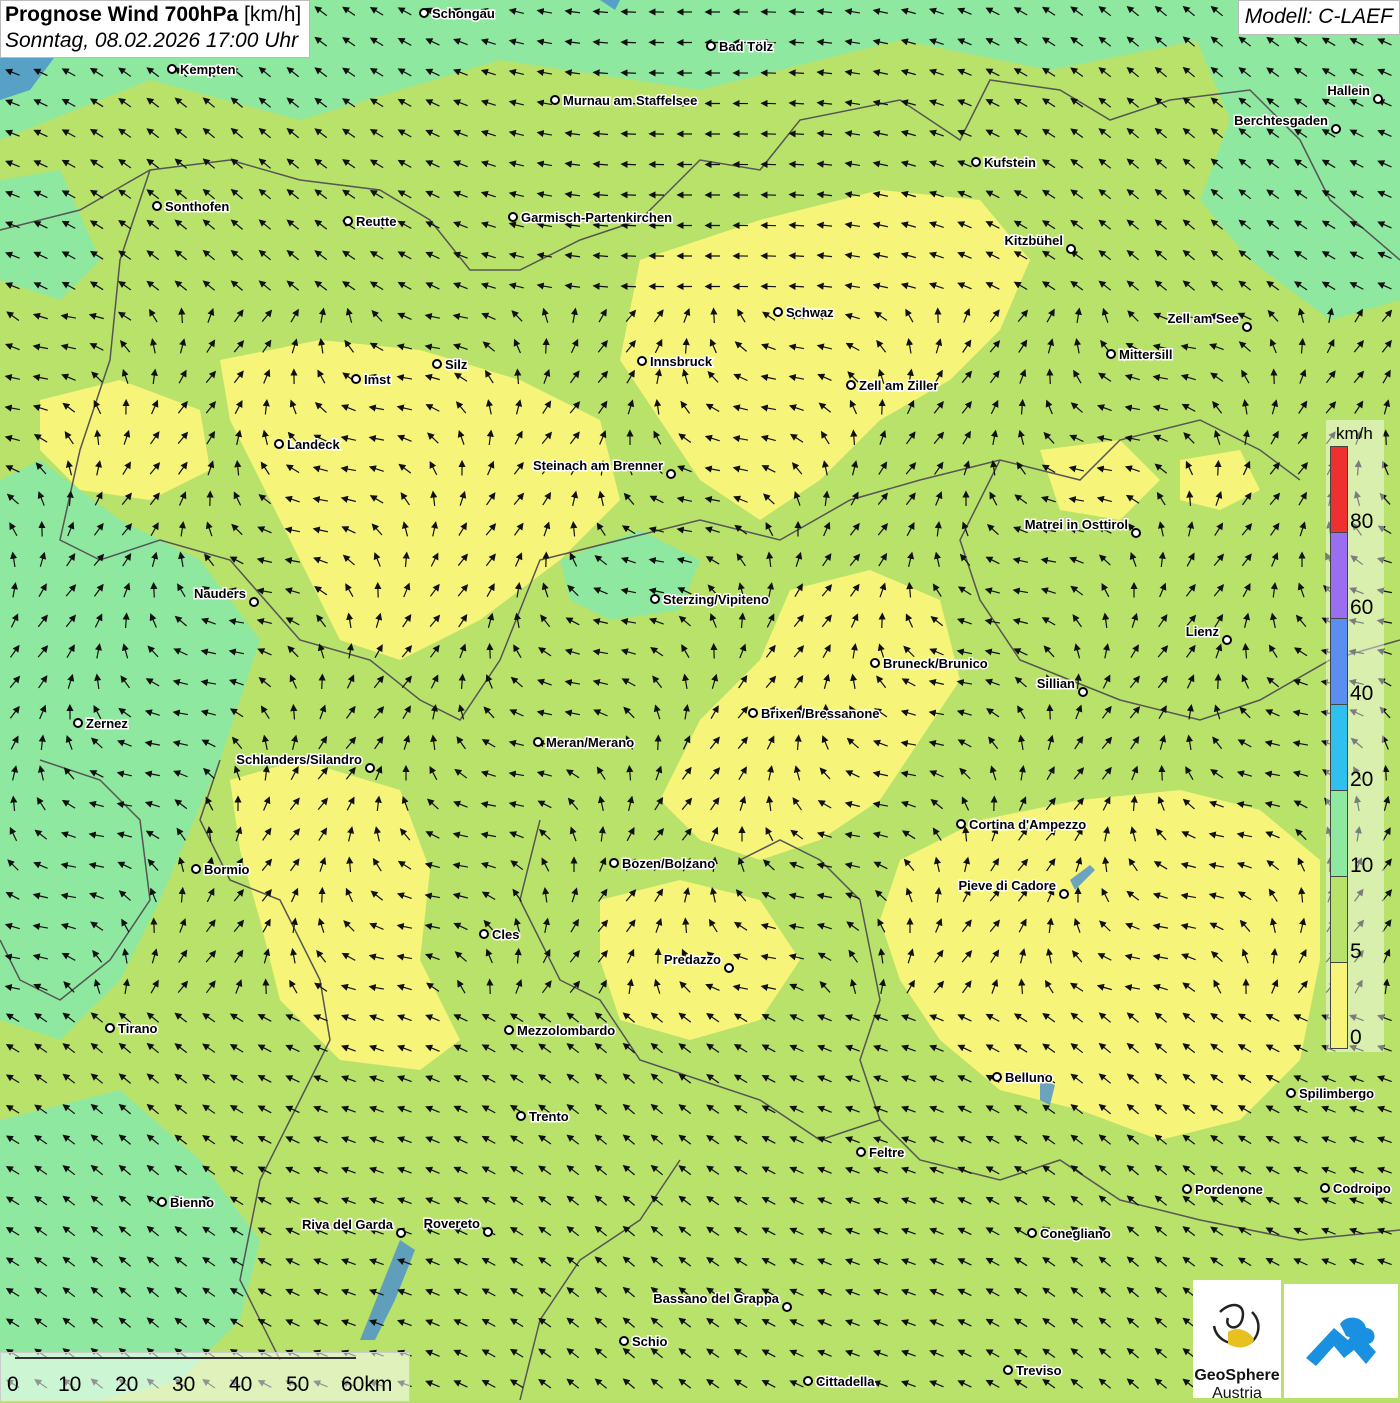 The width and height of the screenshot is (1400, 1403). What do you see at coordinates (886, 1152) in the screenshot?
I see `city-label: Feltre` at bounding box center [886, 1152].